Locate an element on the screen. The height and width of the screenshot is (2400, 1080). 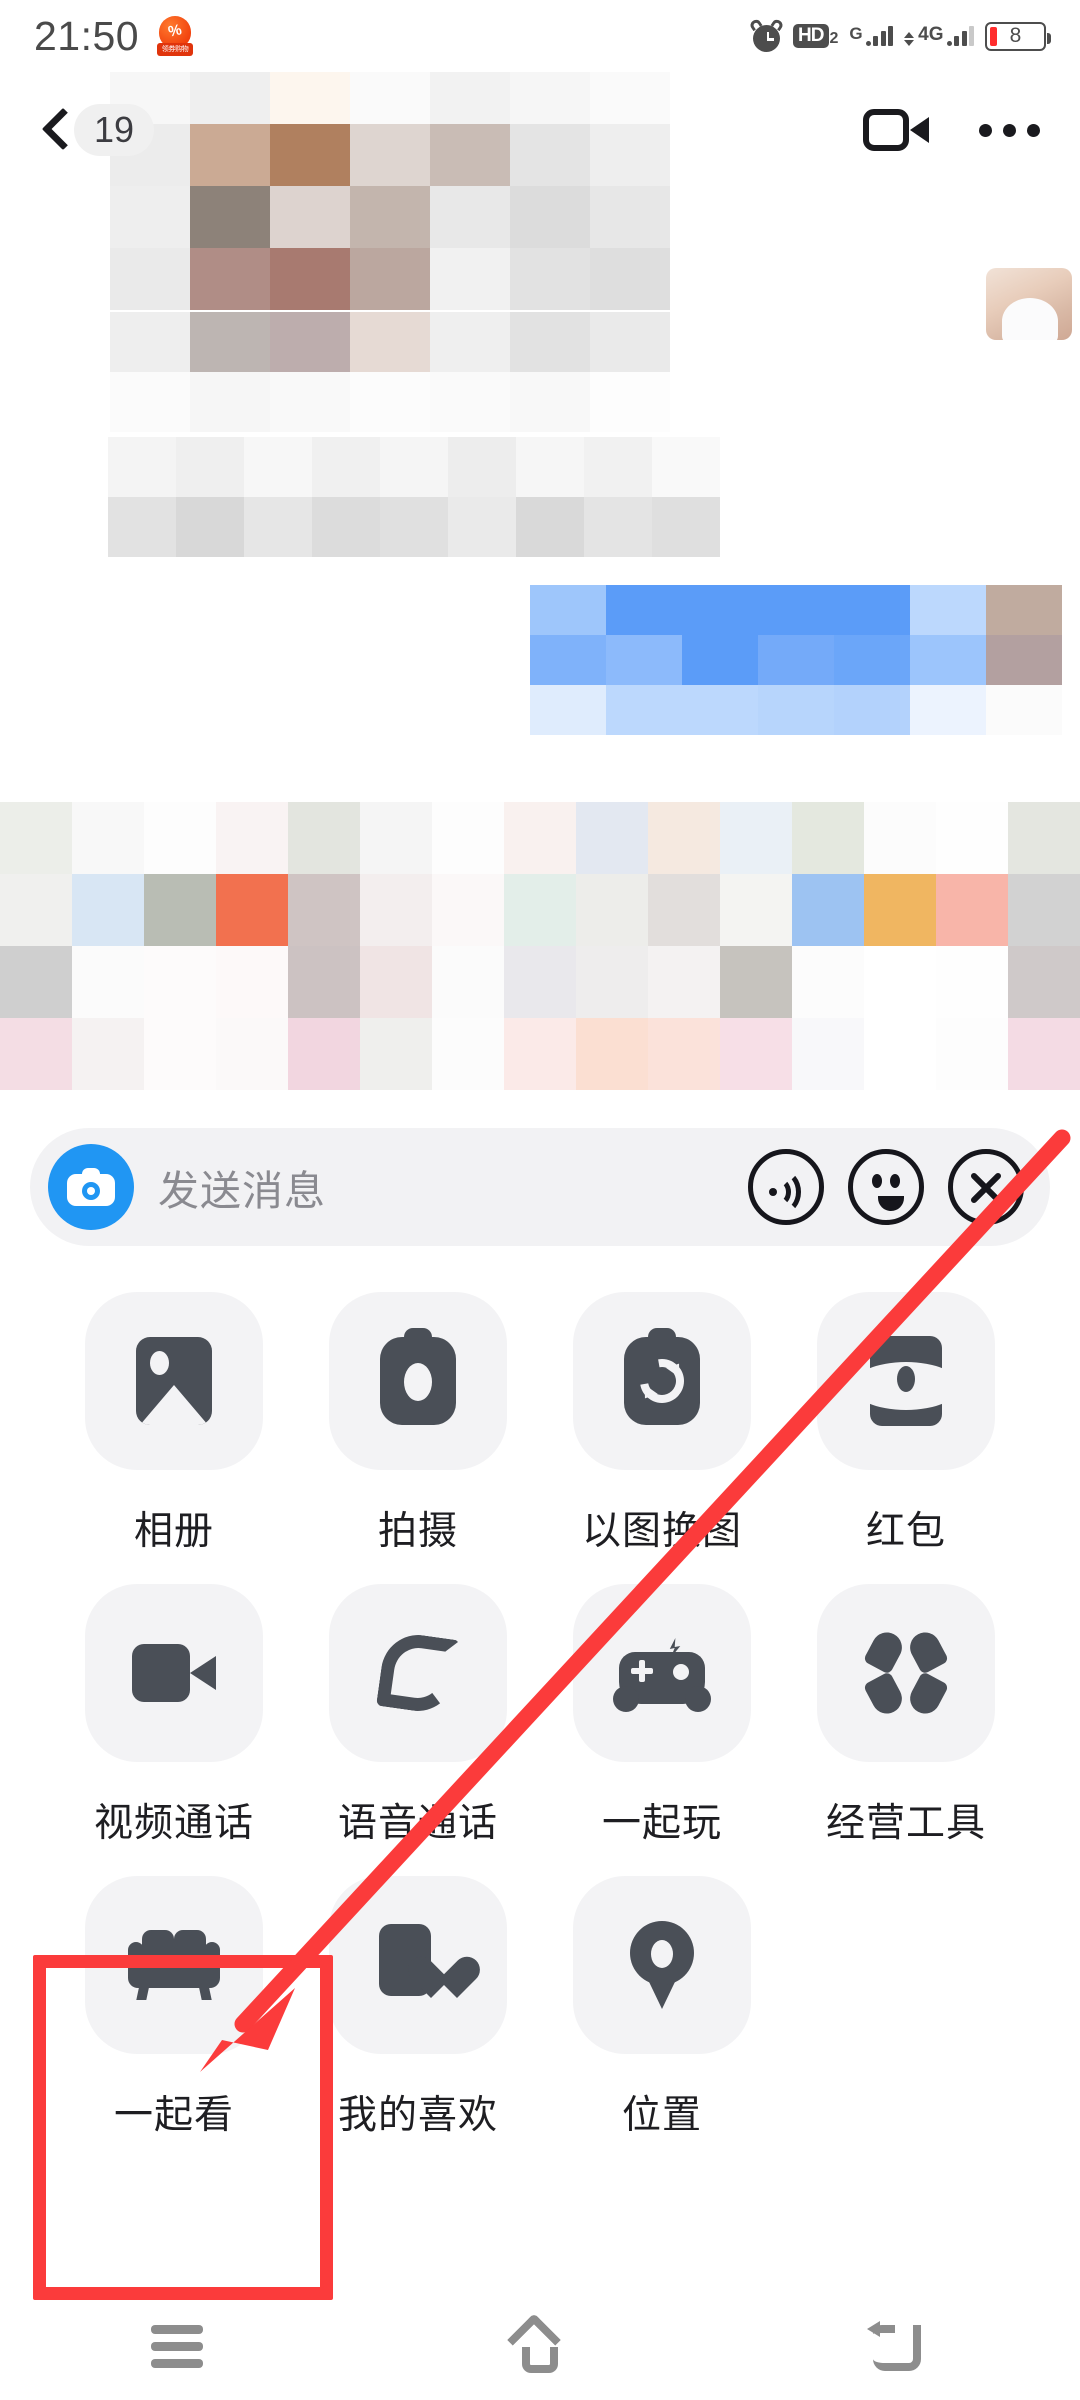
hd-sub-label: 2 is located at coordinates (834, 38).